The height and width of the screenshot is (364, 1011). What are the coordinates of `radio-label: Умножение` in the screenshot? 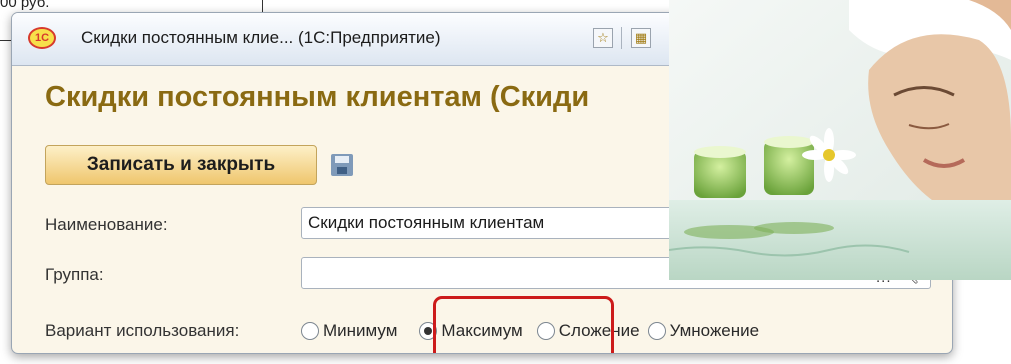 It's located at (714, 330).